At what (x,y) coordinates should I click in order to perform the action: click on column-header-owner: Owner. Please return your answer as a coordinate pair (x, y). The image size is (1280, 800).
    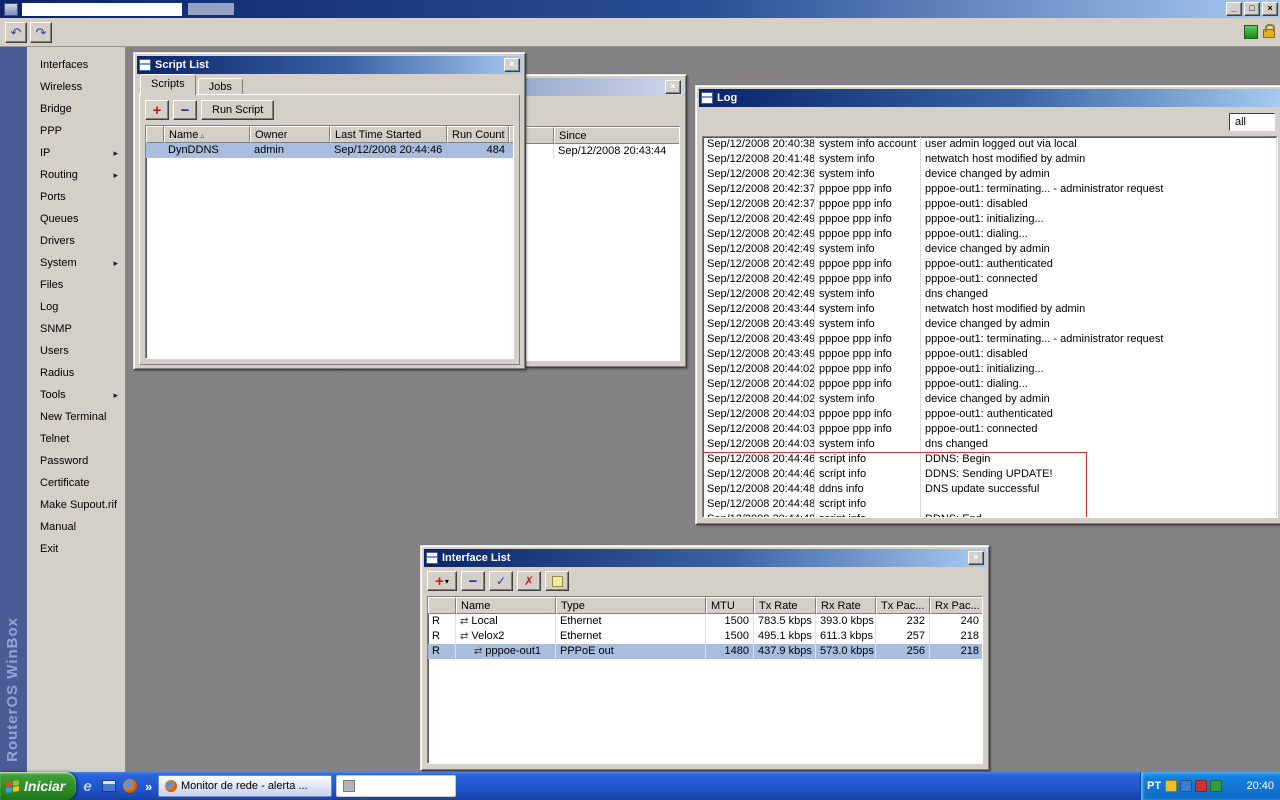
    Looking at the image, I should click on (290, 134).